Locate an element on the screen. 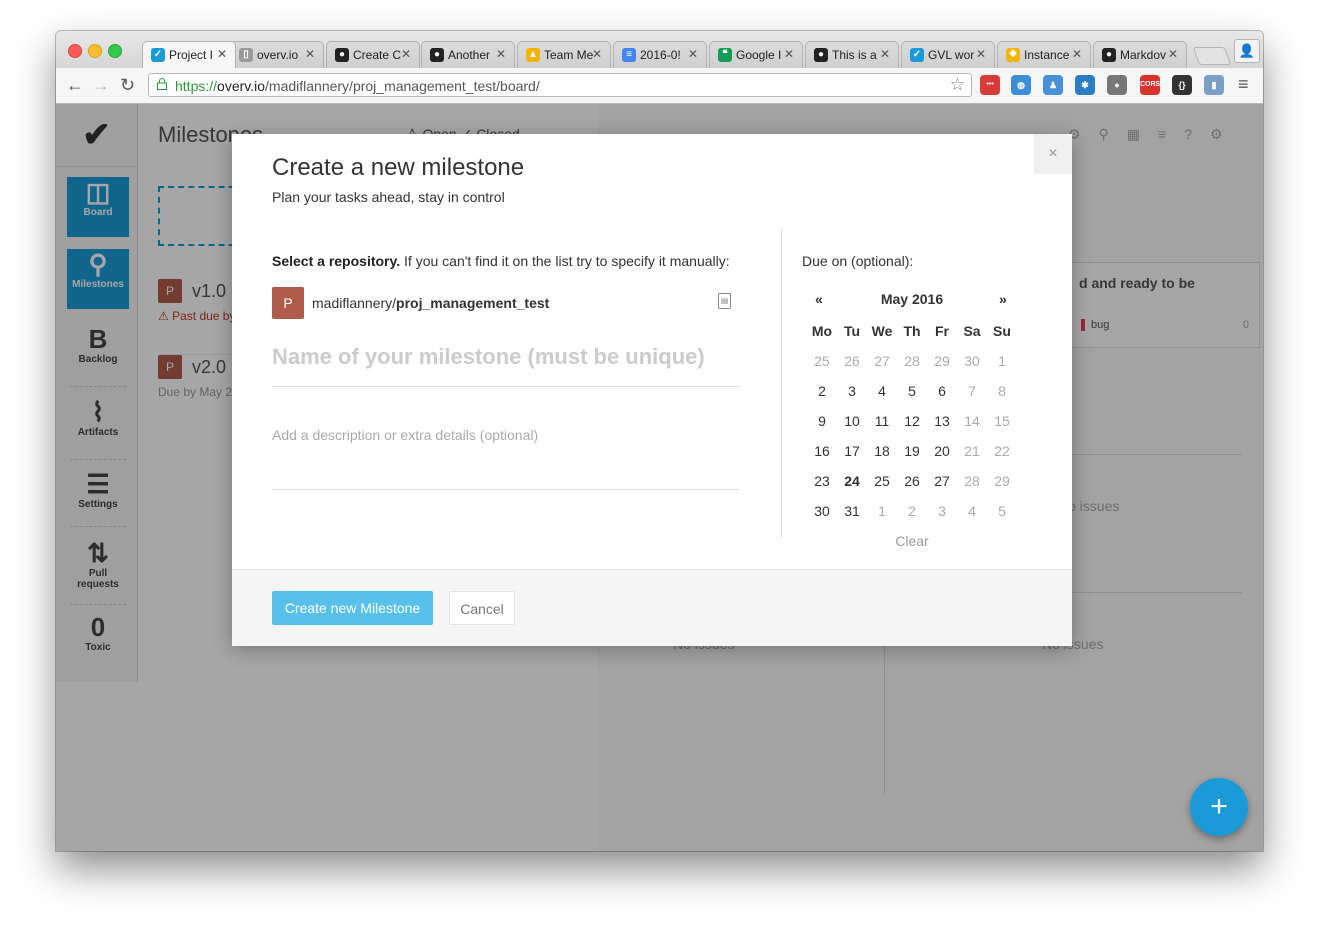  calendar-day: 23 is located at coordinates (822, 481).